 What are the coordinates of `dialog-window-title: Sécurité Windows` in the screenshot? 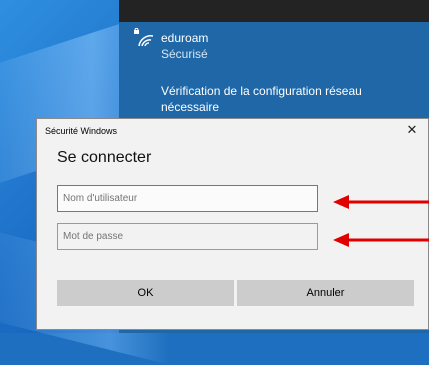 It's located at (81, 131).